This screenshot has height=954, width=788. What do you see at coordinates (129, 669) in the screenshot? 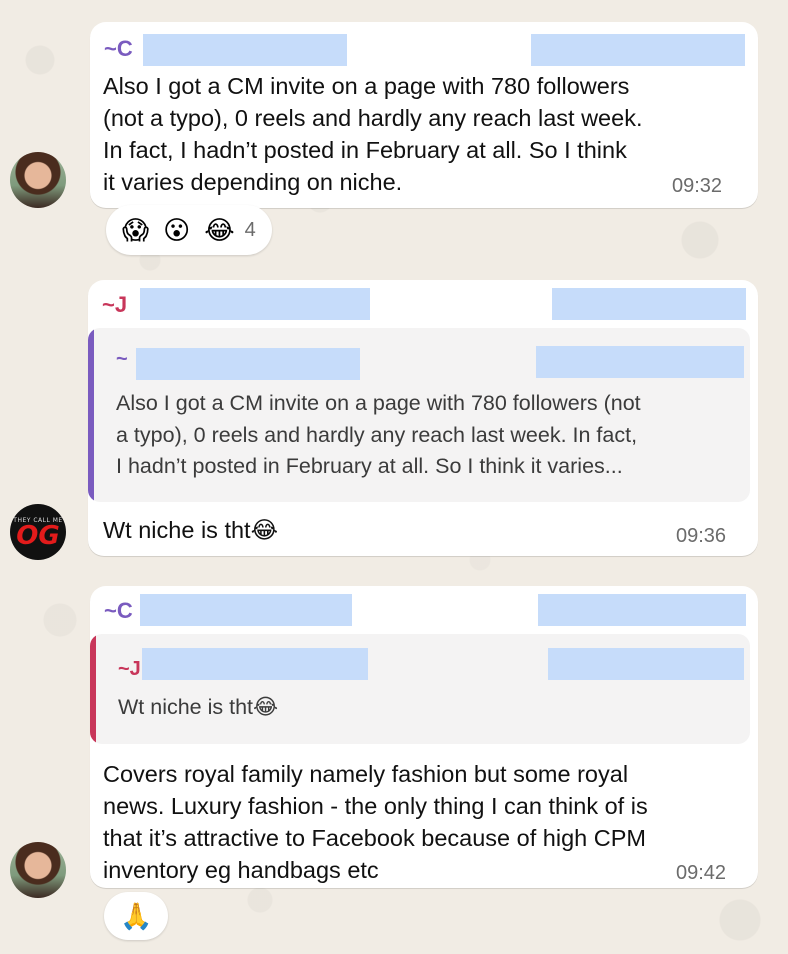
I see `quote-sender: ~J` at bounding box center [129, 669].